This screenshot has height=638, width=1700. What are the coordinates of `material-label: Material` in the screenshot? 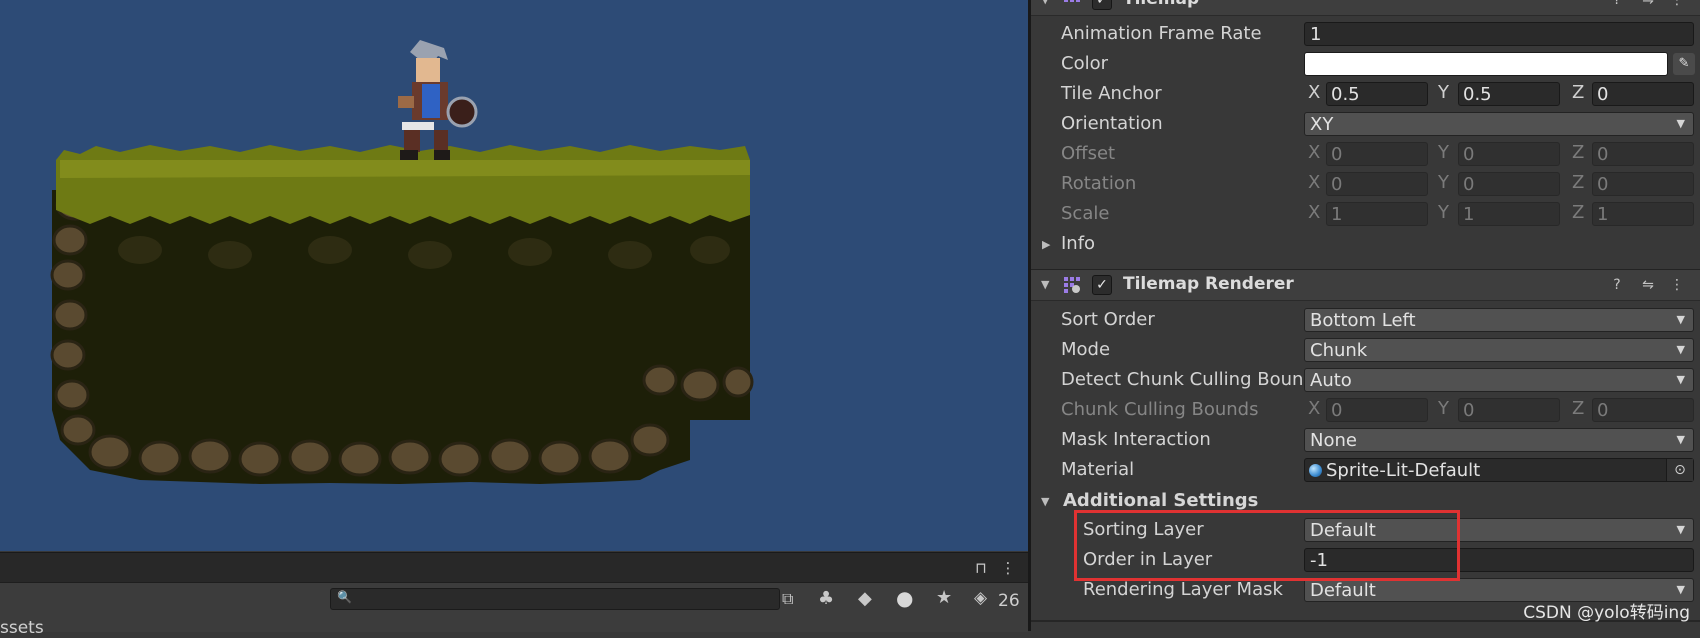 It's located at (1098, 469).